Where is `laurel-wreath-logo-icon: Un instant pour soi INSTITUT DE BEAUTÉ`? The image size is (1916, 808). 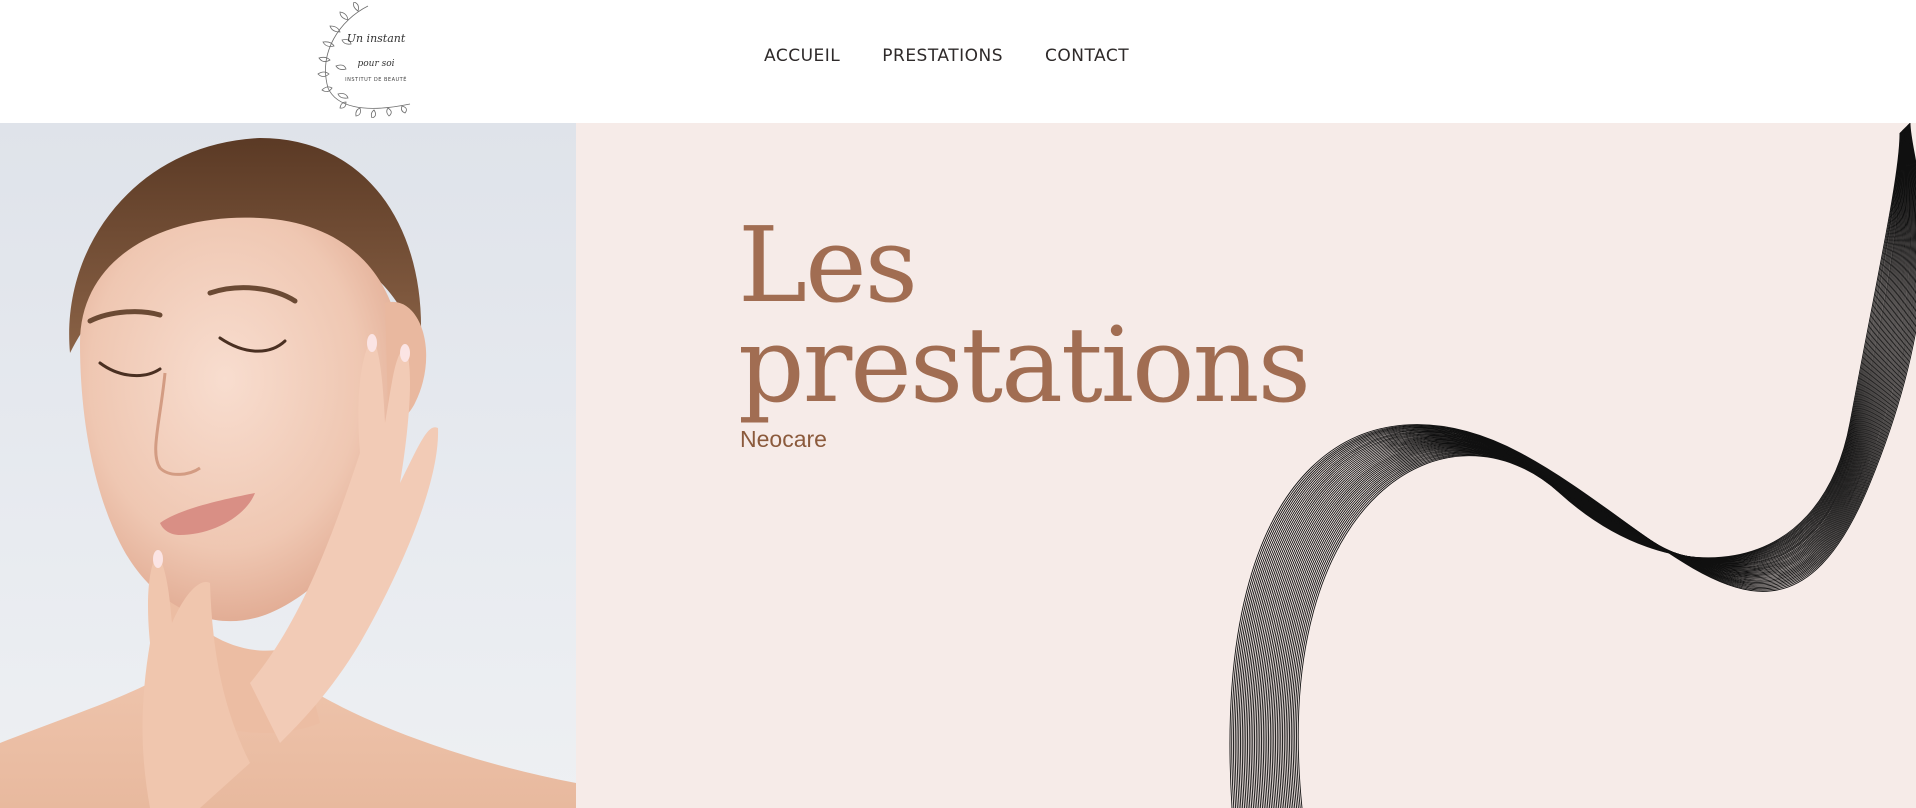 laurel-wreath-logo-icon: Un instant pour soi INSTITUT DE BEAUTÉ is located at coordinates (364, 60).